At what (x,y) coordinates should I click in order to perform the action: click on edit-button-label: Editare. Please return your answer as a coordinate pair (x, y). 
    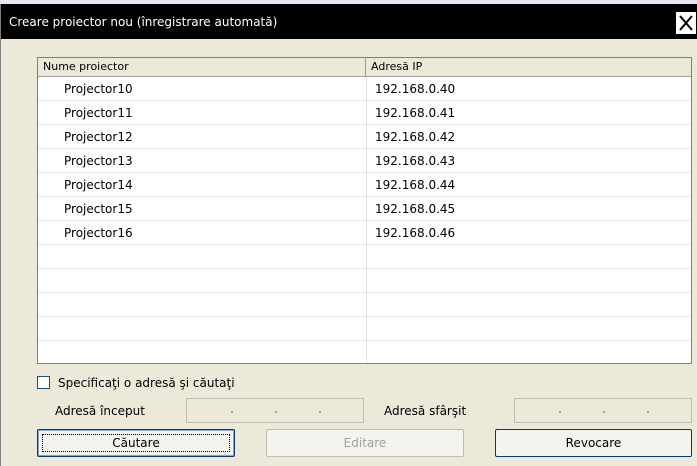
    Looking at the image, I should click on (365, 443).